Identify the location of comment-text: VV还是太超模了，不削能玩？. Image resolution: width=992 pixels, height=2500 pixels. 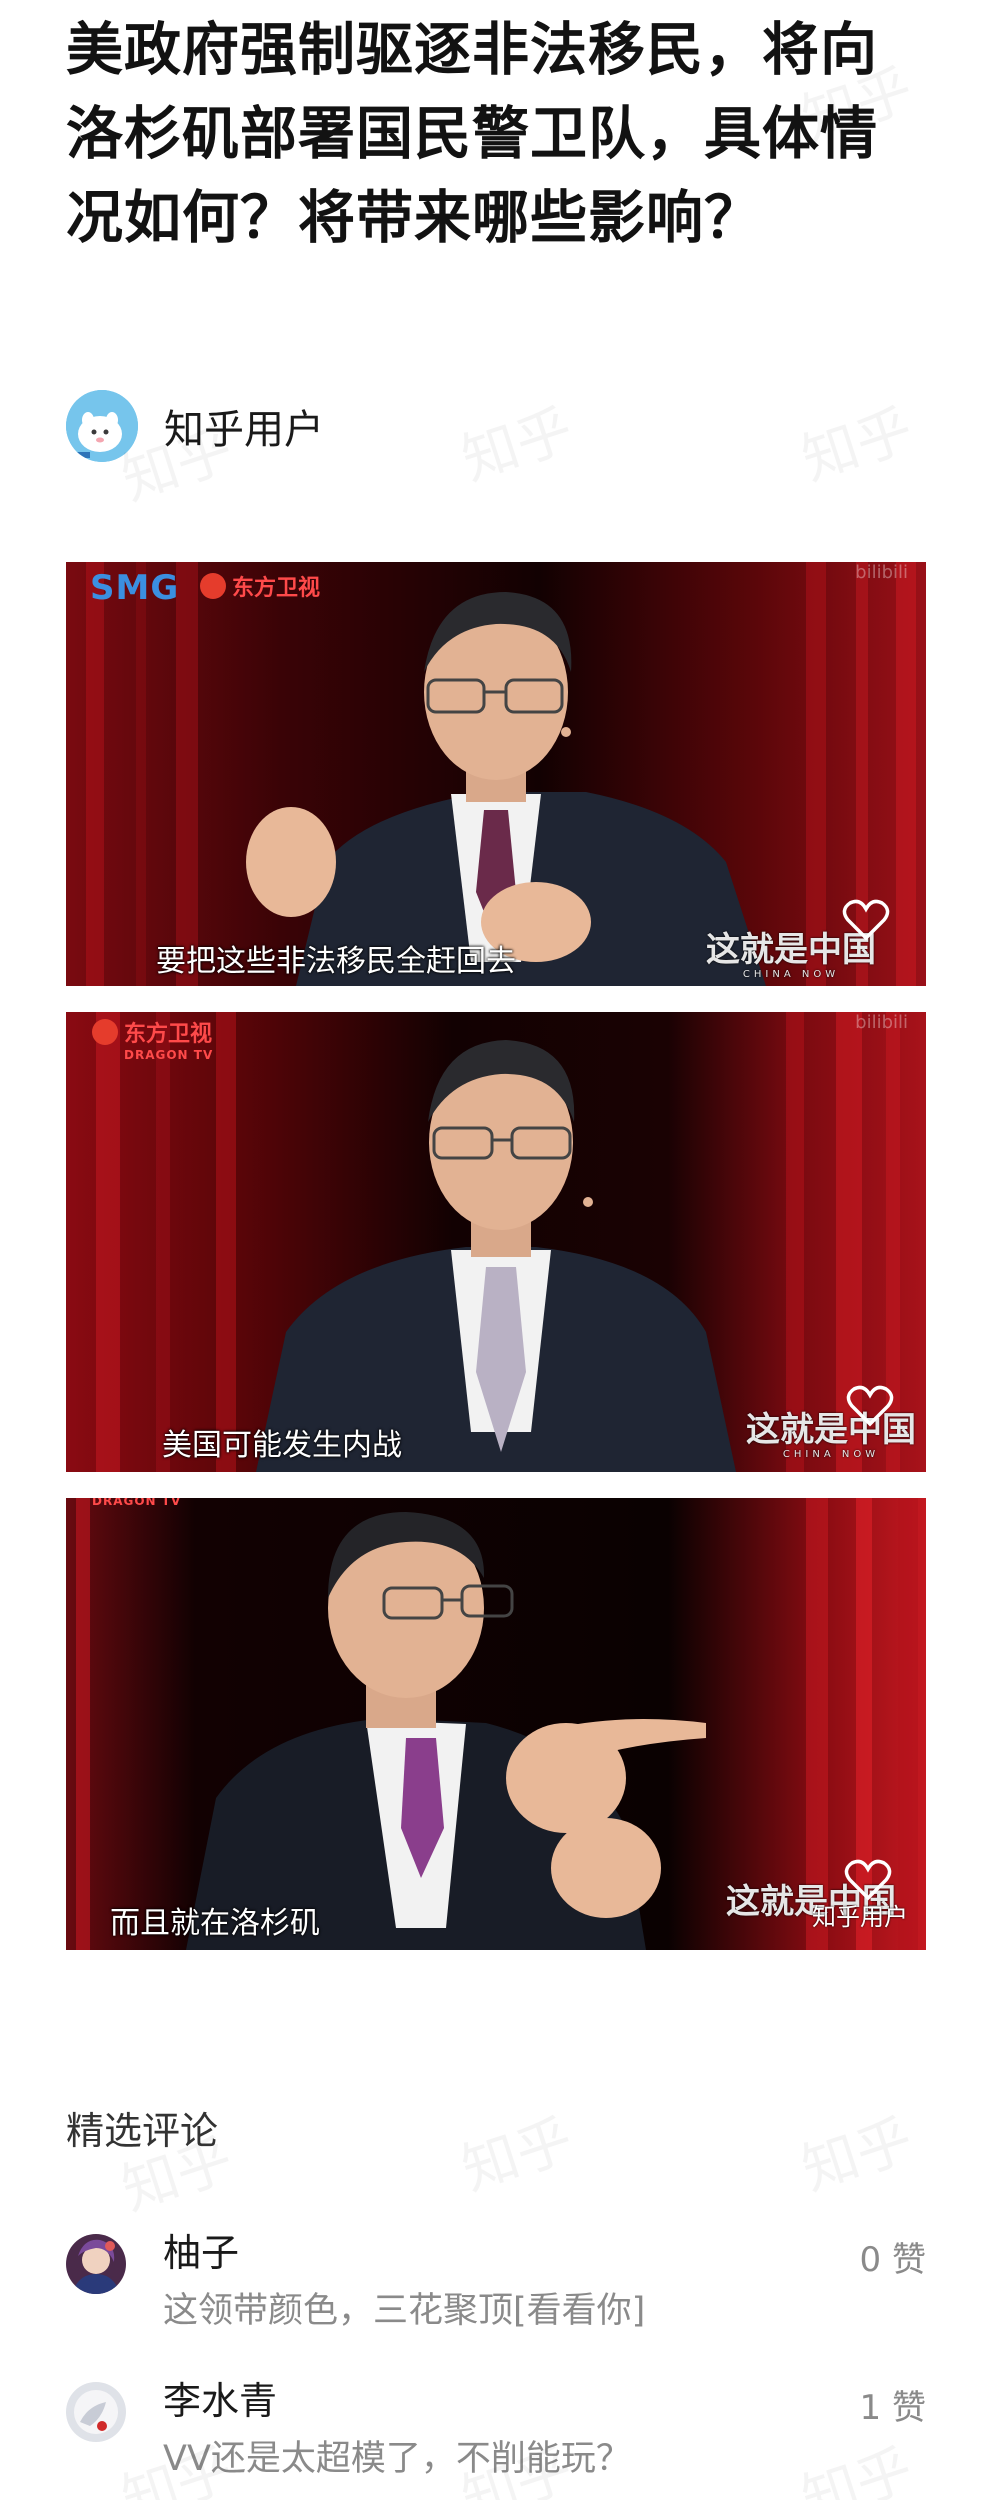
(397, 2459).